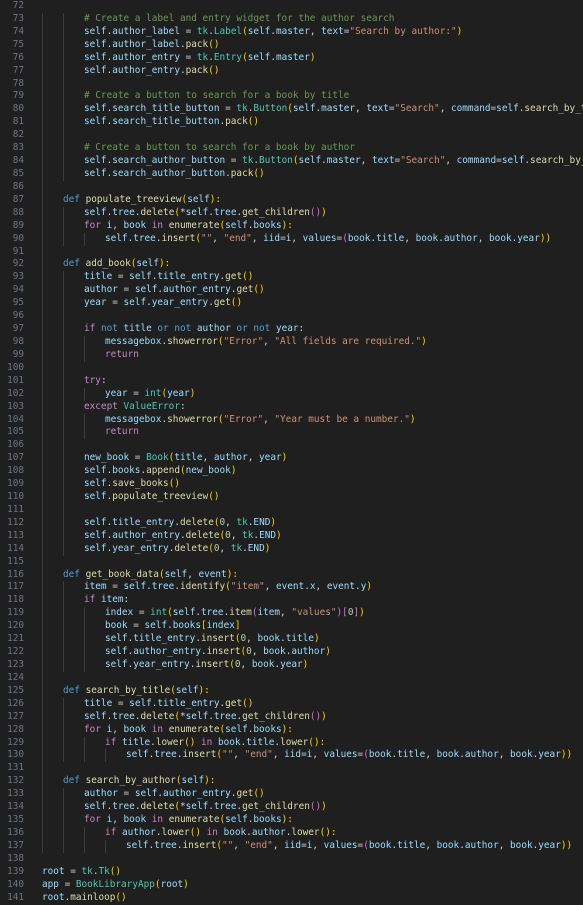 The image size is (583, 905). Describe the element at coordinates (291, 497) in the screenshot. I see `code-line: 110 self.populate_treeview()` at that location.